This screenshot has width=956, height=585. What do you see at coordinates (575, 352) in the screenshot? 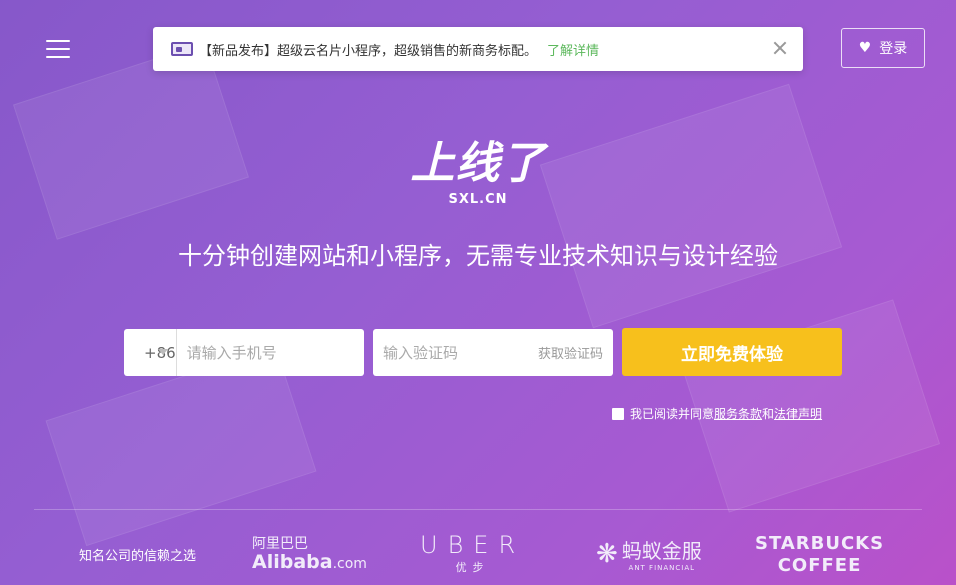
I see `get-code-button: 获取验证码` at bounding box center [575, 352].